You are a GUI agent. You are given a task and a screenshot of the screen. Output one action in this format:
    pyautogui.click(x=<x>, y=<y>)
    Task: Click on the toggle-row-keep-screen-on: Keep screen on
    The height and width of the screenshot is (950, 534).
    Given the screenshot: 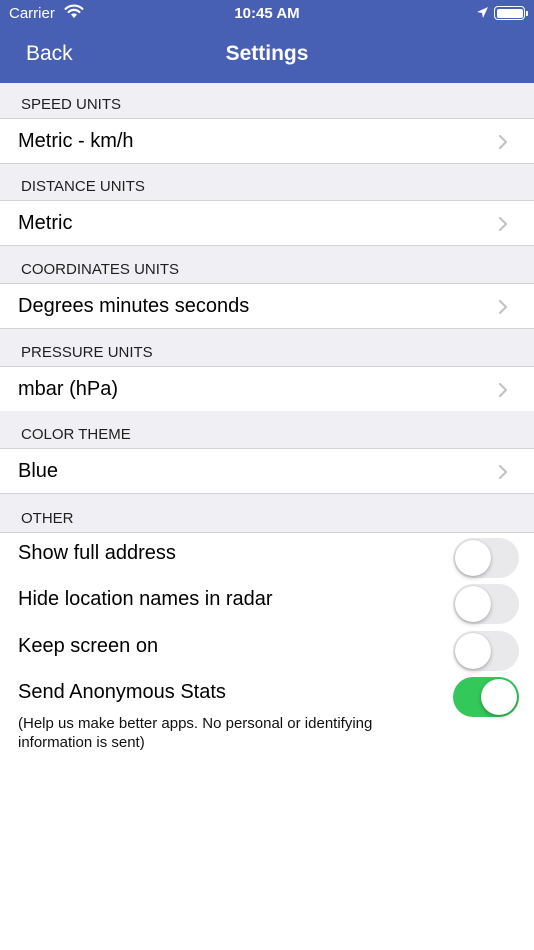 What is the action you would take?
    pyautogui.click(x=267, y=648)
    